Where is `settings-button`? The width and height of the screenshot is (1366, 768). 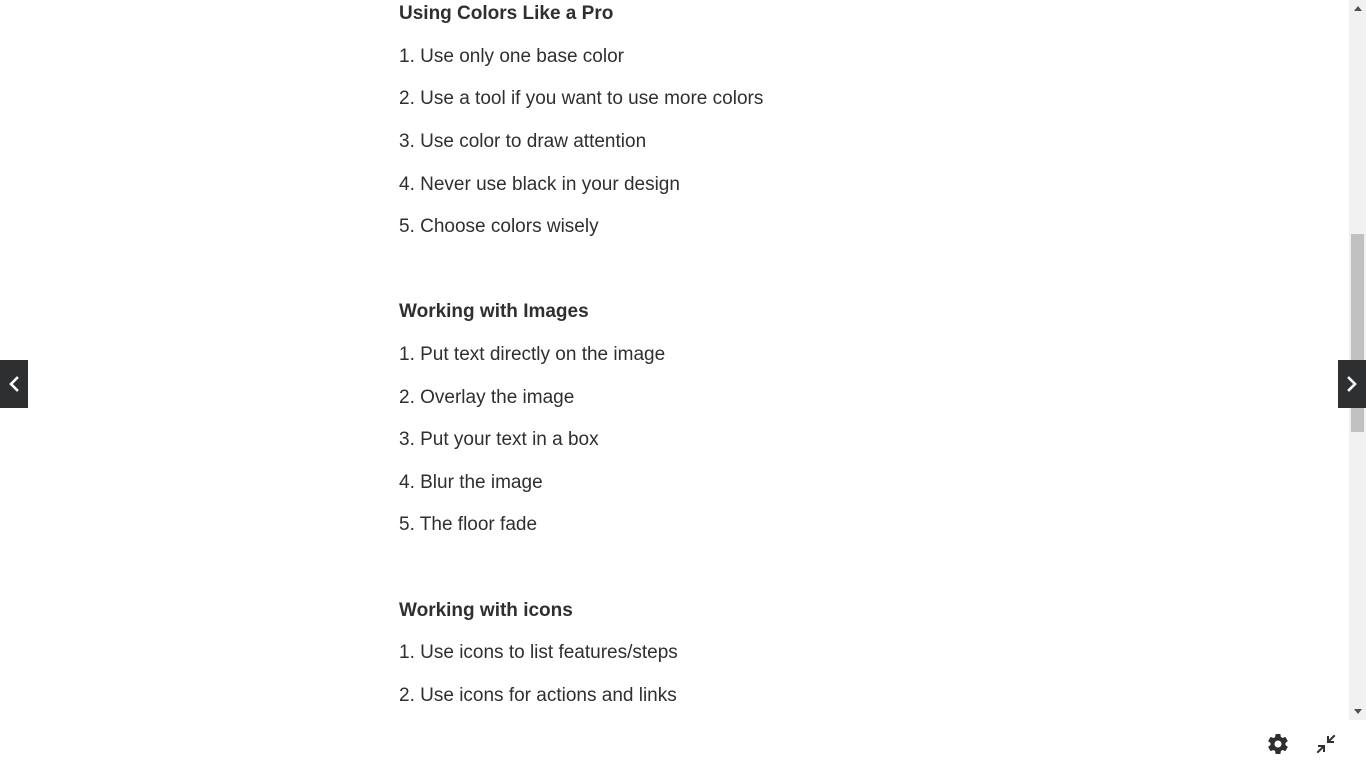
settings-button is located at coordinates (1278, 744).